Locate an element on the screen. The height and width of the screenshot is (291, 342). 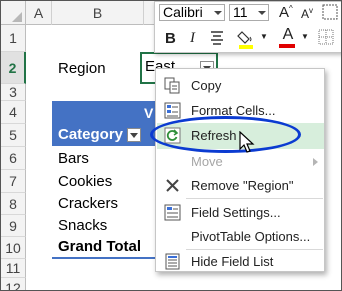
filter-label-region: Region is located at coordinates (82, 68).